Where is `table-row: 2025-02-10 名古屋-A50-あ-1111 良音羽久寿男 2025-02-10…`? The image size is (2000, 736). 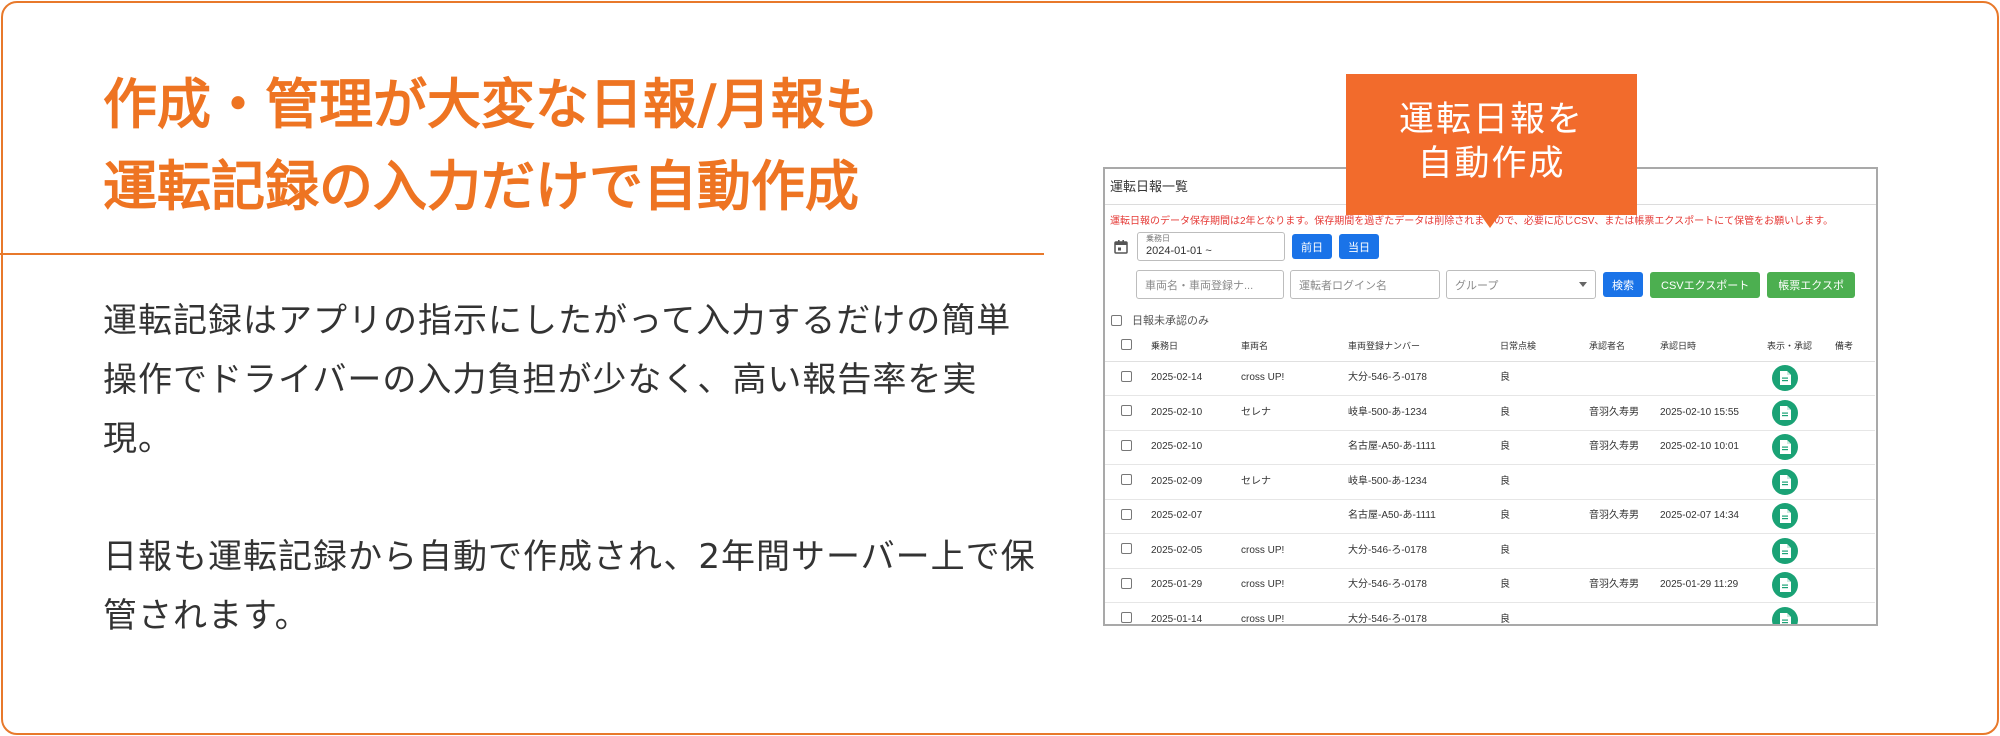
table-row: 2025-02-10 名古屋-A50-あ-1111 良音羽久寿男 2025-02-10… is located at coordinates (1490, 447).